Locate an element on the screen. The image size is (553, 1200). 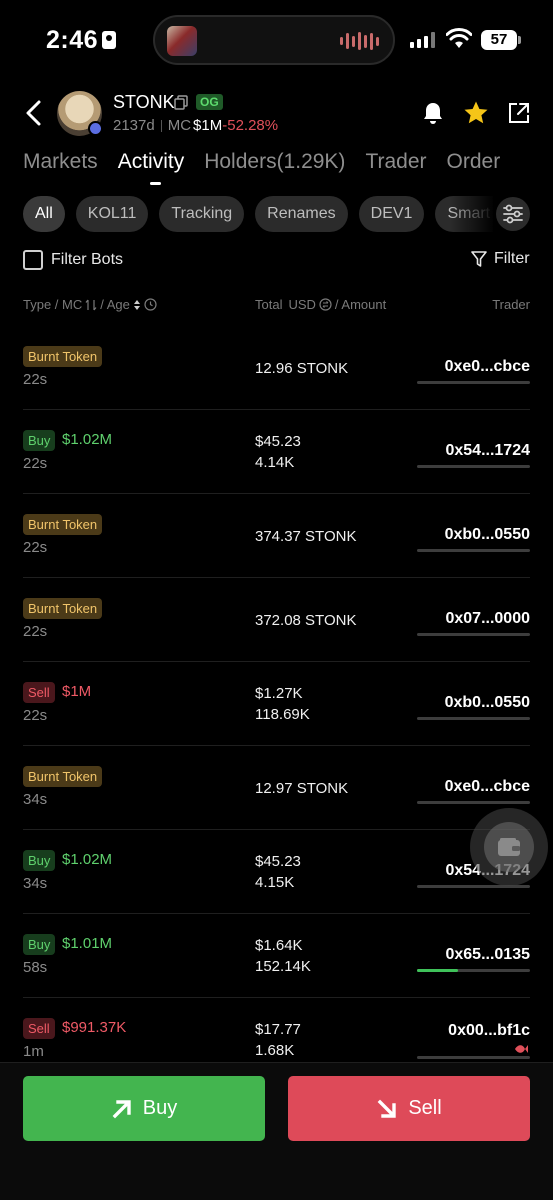
chip-kol: KOL11 is located at coordinates (112, 214).